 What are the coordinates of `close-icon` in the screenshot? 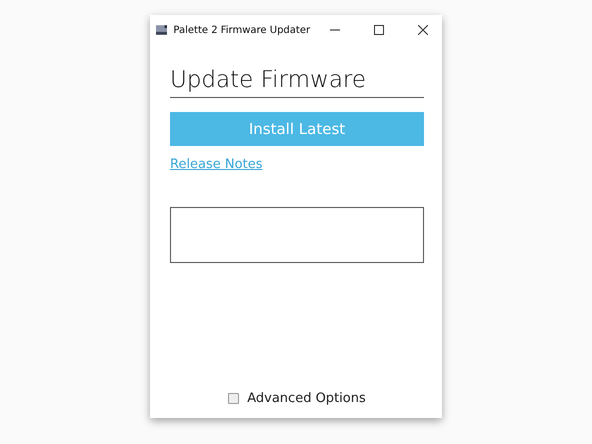 It's located at (423, 30).